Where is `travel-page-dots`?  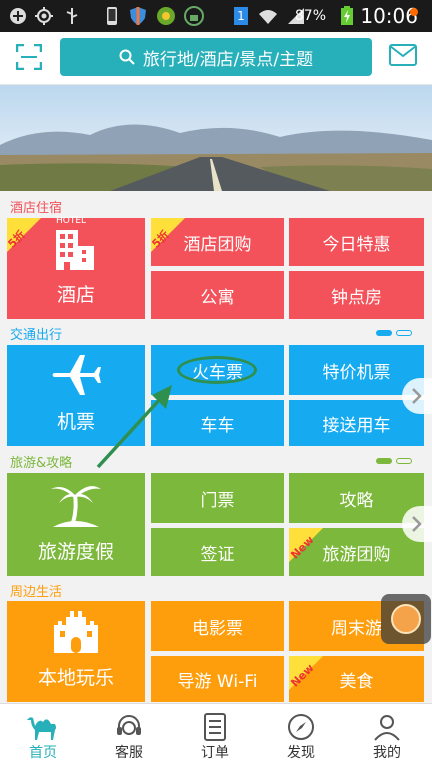
travel-page-dots is located at coordinates (394, 461).